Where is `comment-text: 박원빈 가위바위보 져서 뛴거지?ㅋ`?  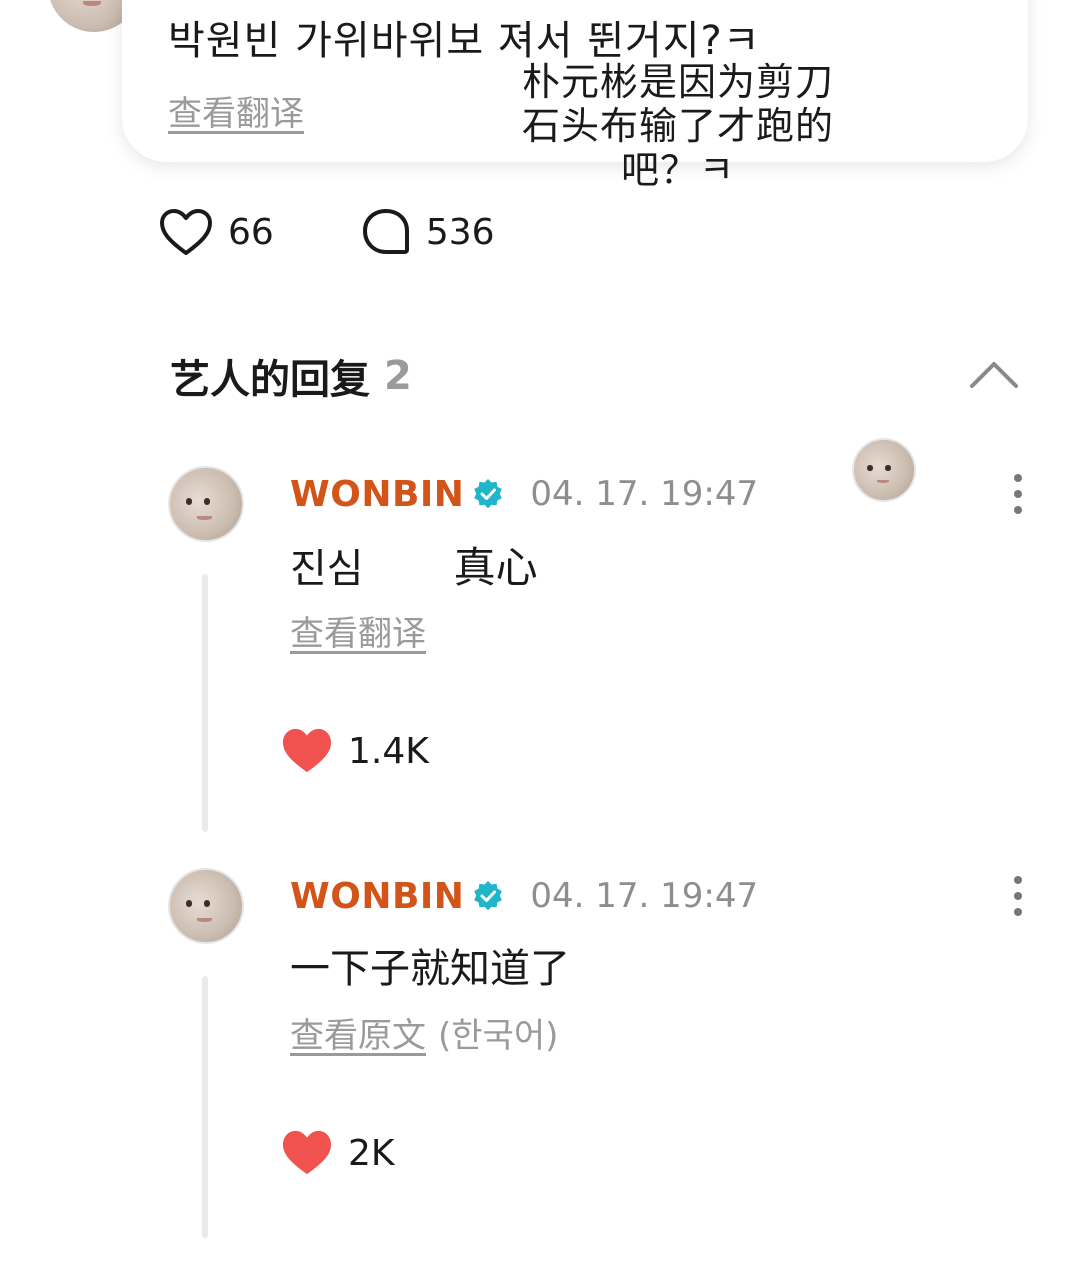
comment-text: 박원빈 가위바위보 져서 뛴거지?ㅋ is located at coordinates (464, 41).